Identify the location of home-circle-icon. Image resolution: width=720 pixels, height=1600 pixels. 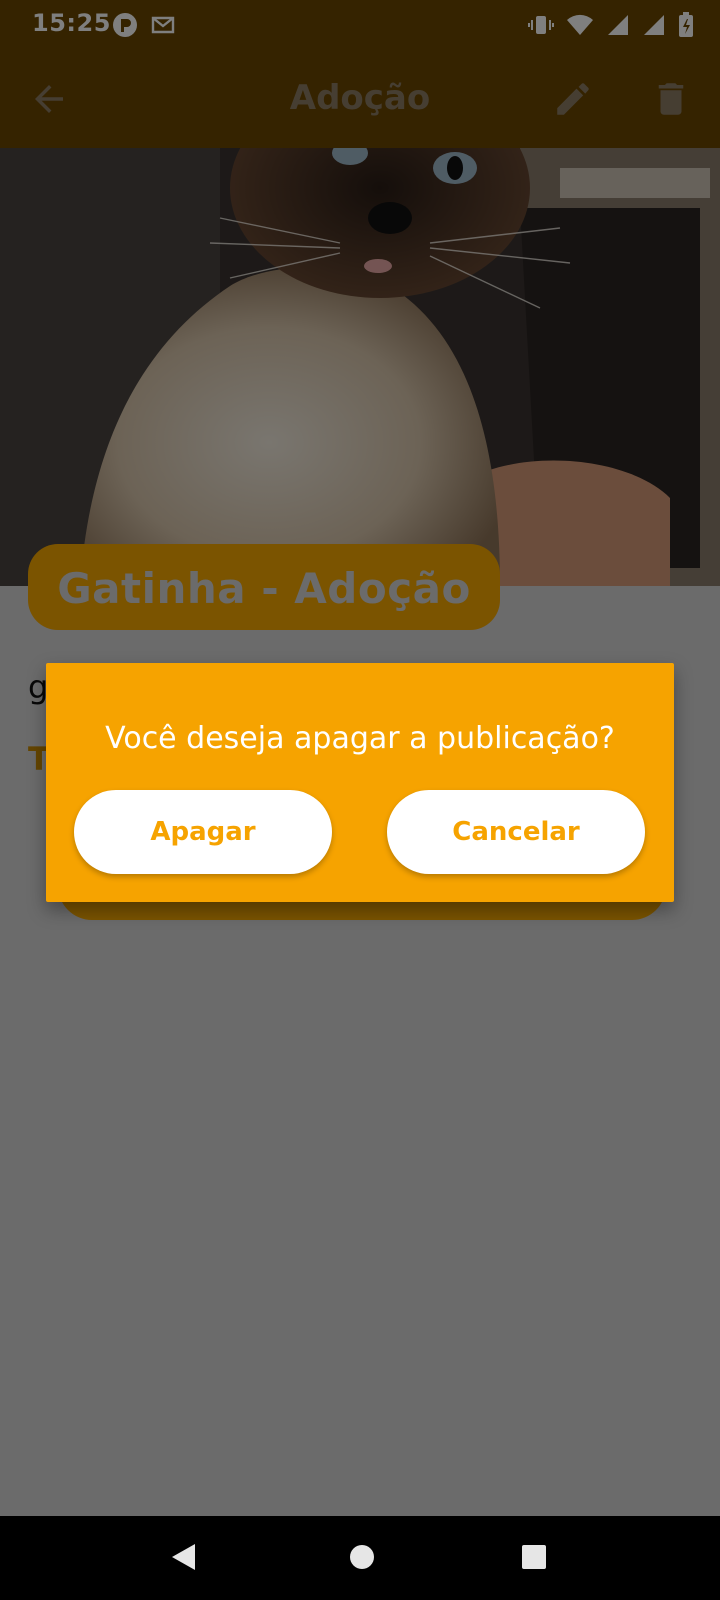
(362, 1559).